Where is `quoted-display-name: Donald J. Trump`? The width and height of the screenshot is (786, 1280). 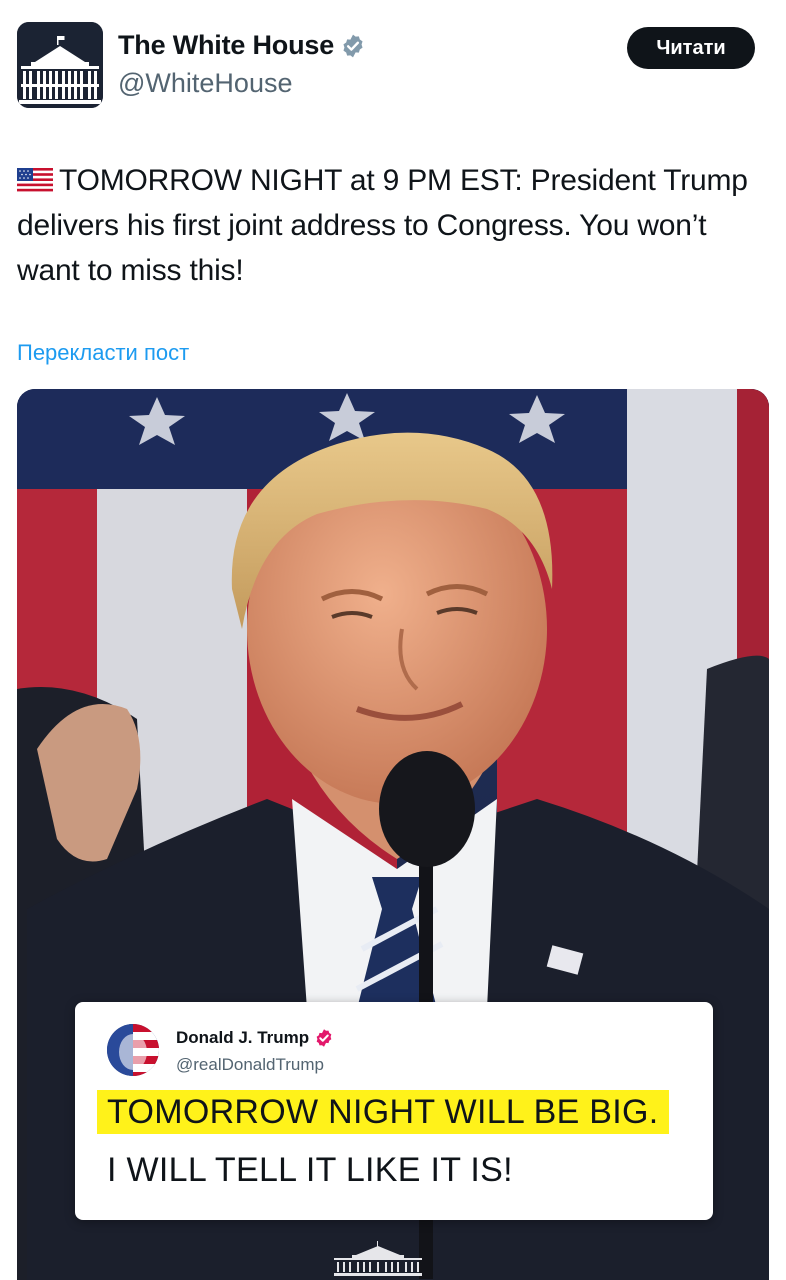
quoted-display-name: Donald J. Trump is located at coordinates (243, 1037).